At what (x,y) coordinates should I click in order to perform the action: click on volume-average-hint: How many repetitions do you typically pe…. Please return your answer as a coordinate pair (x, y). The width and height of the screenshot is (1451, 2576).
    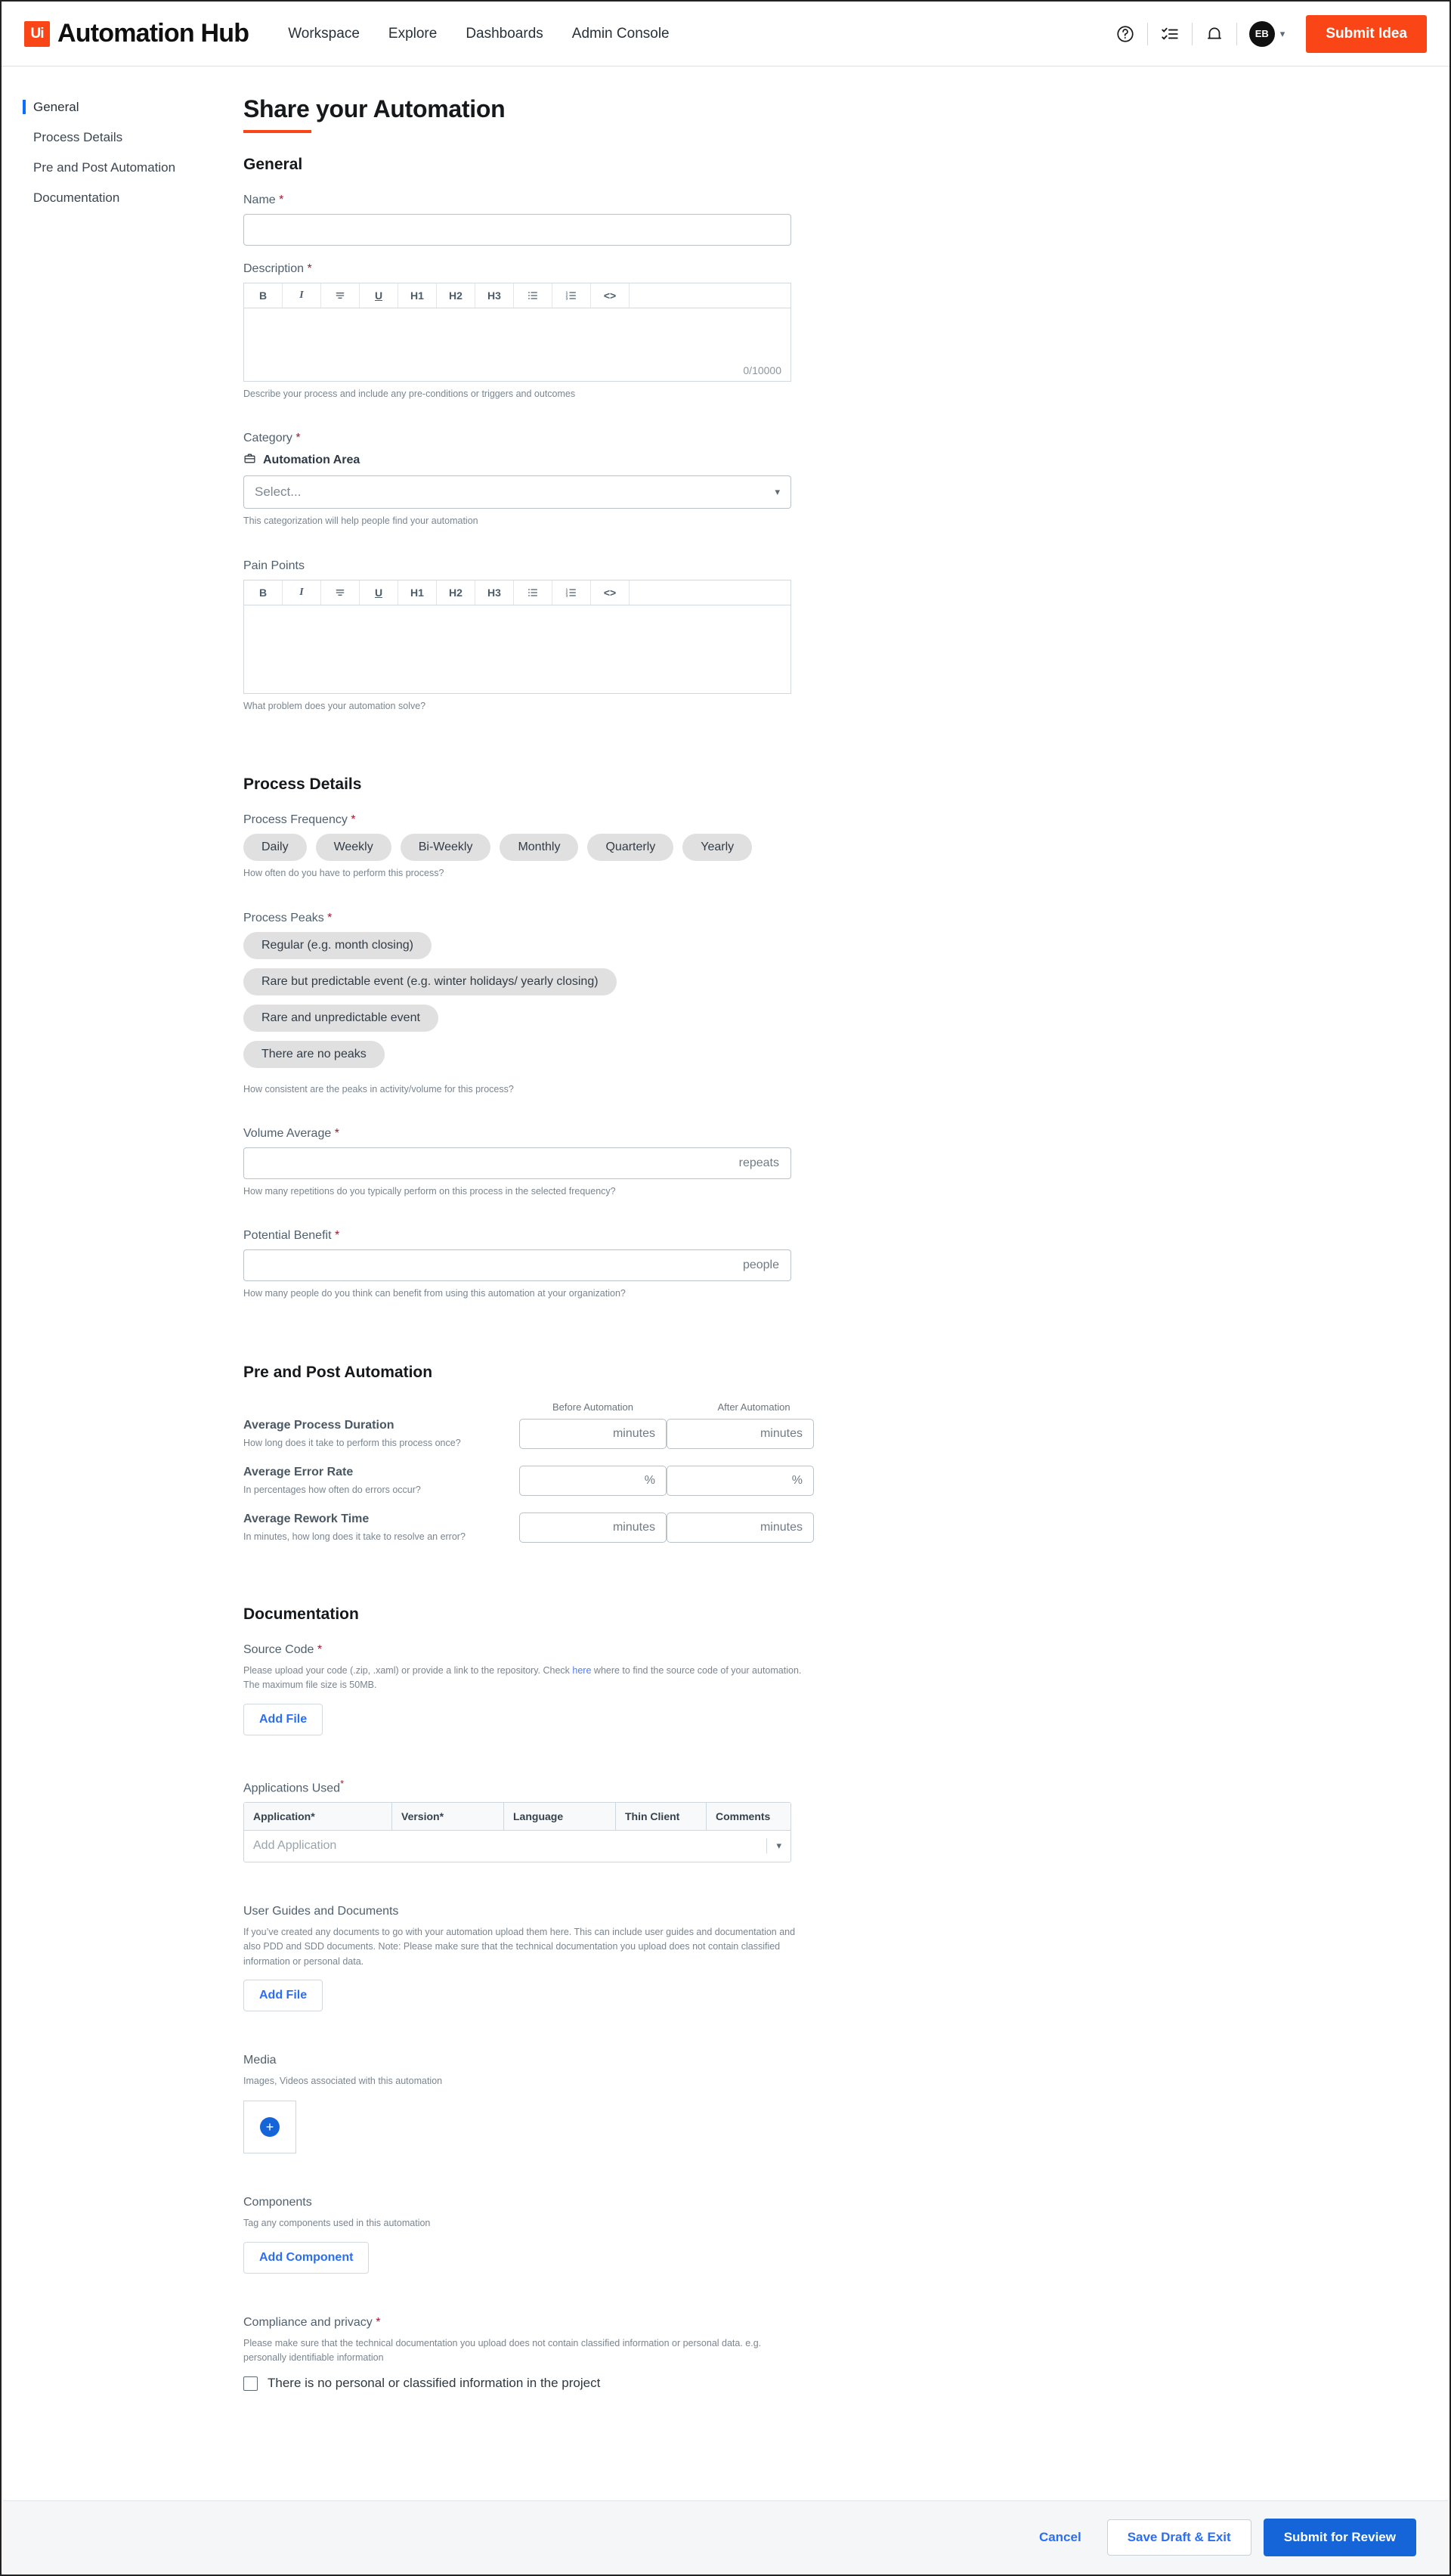
    Looking at the image, I should click on (429, 1191).